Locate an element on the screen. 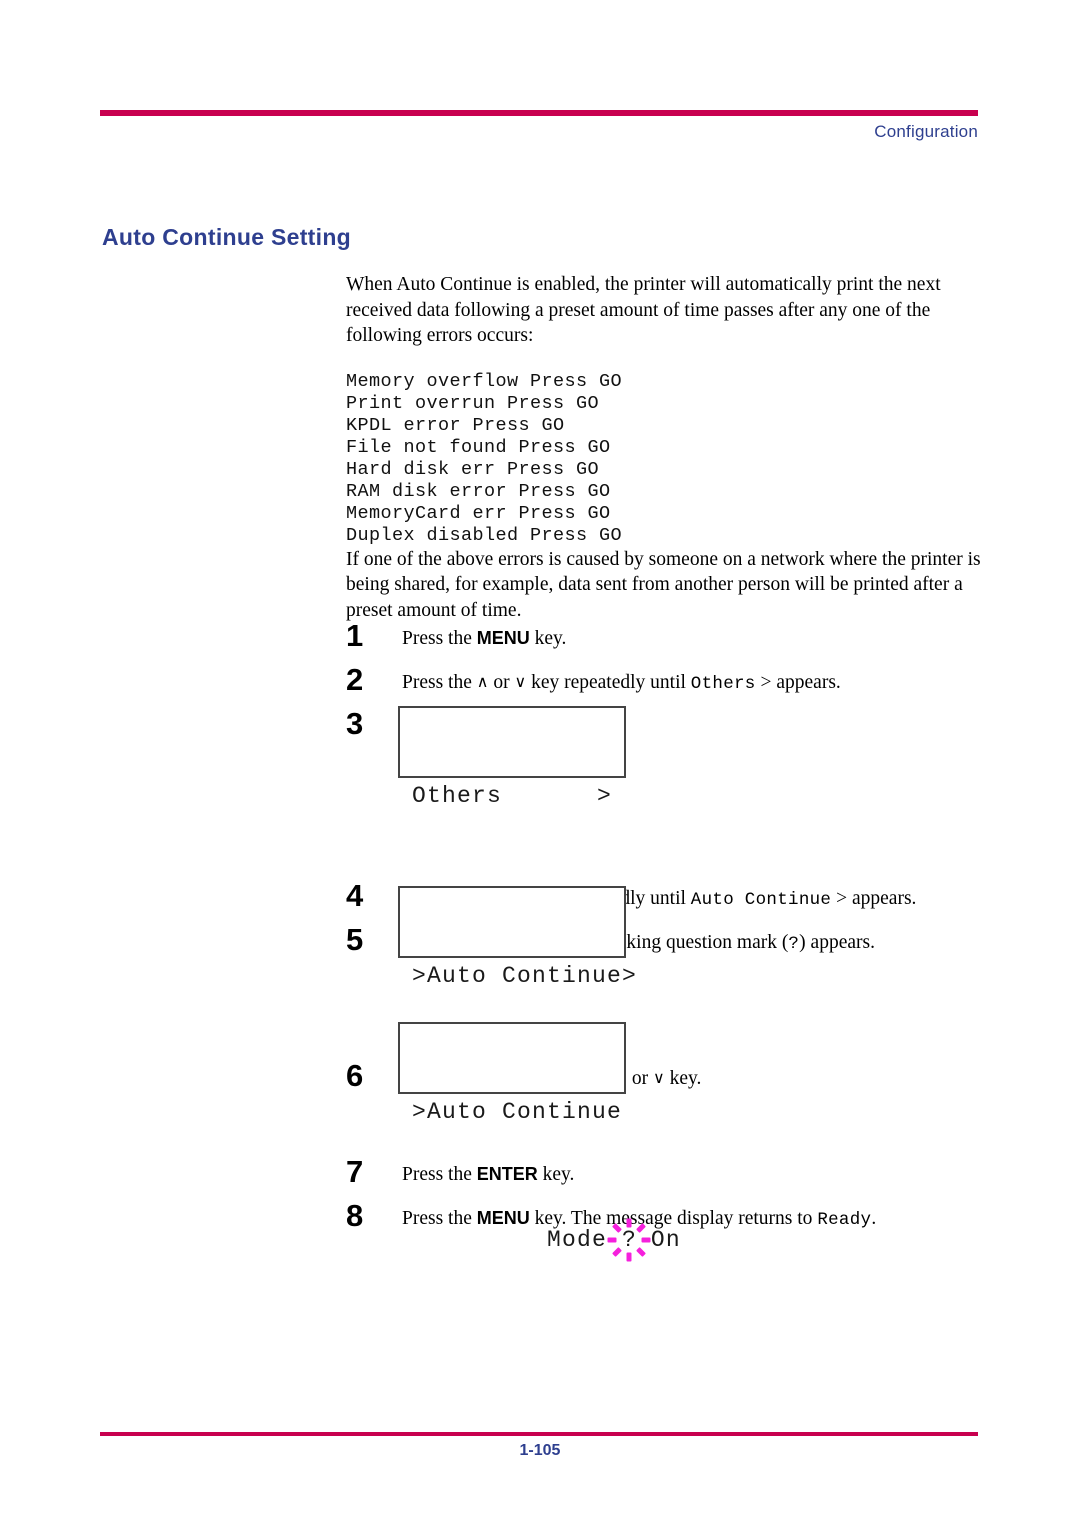  lcd-display-others: Others > is located at coordinates (512, 757).